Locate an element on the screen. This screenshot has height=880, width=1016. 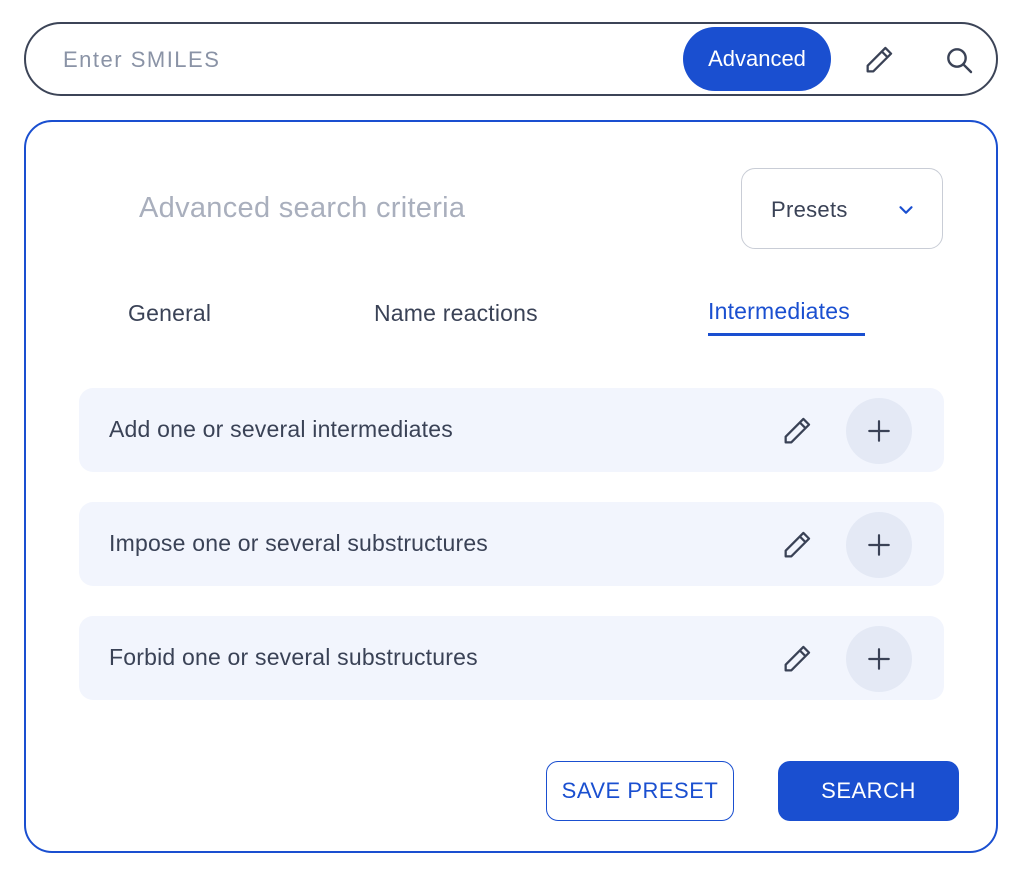
active-tab-indicator is located at coordinates (786, 334).